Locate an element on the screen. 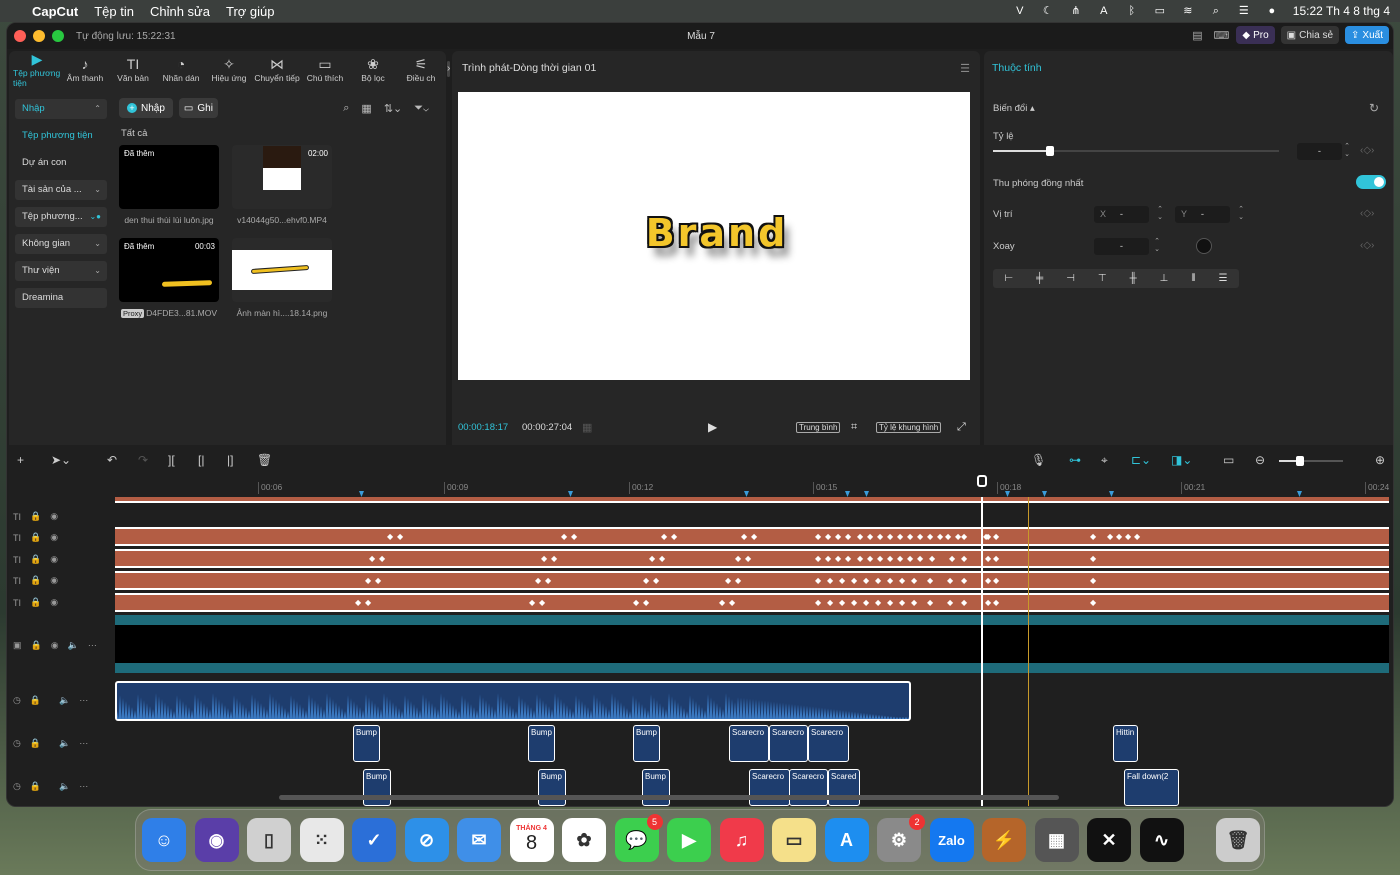  trim-right-icon: |] is located at coordinates (230, 460).